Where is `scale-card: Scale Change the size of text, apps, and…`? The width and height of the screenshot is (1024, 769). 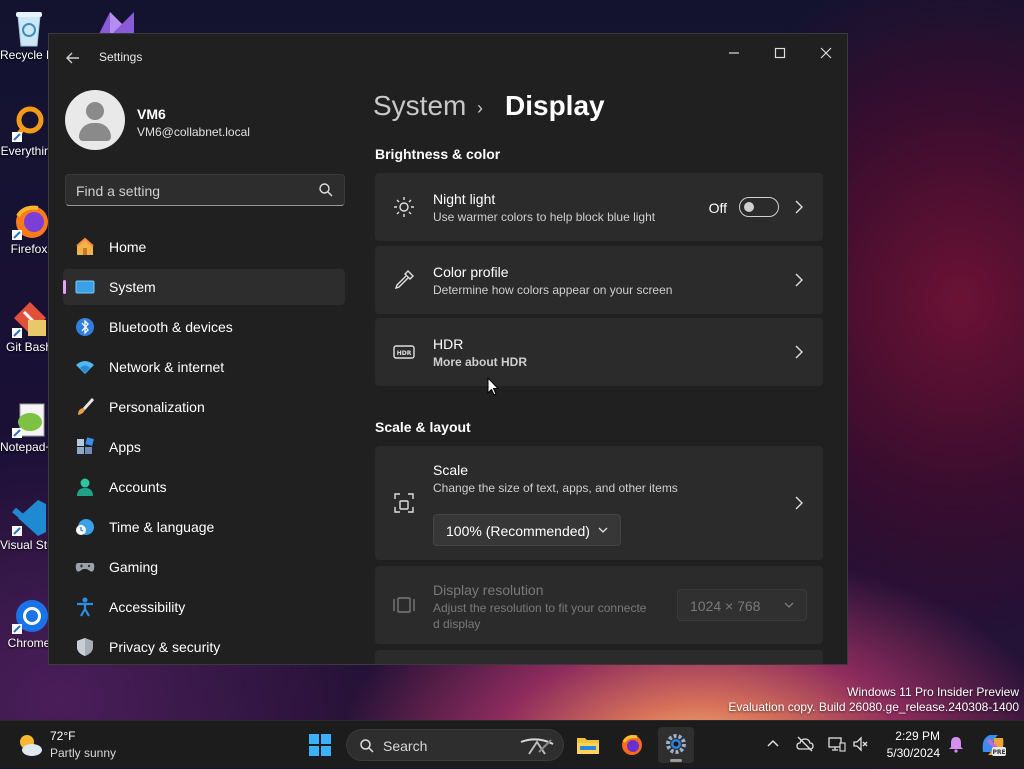
scale-card: Scale Change the size of text, apps, and… is located at coordinates (599, 503).